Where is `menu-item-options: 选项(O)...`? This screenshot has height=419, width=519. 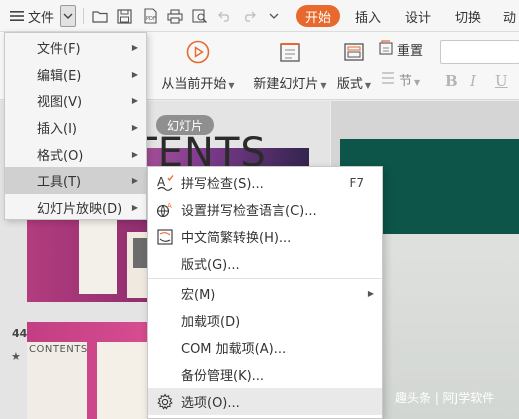
menu-item-options: 选项(O)... is located at coordinates (265, 401).